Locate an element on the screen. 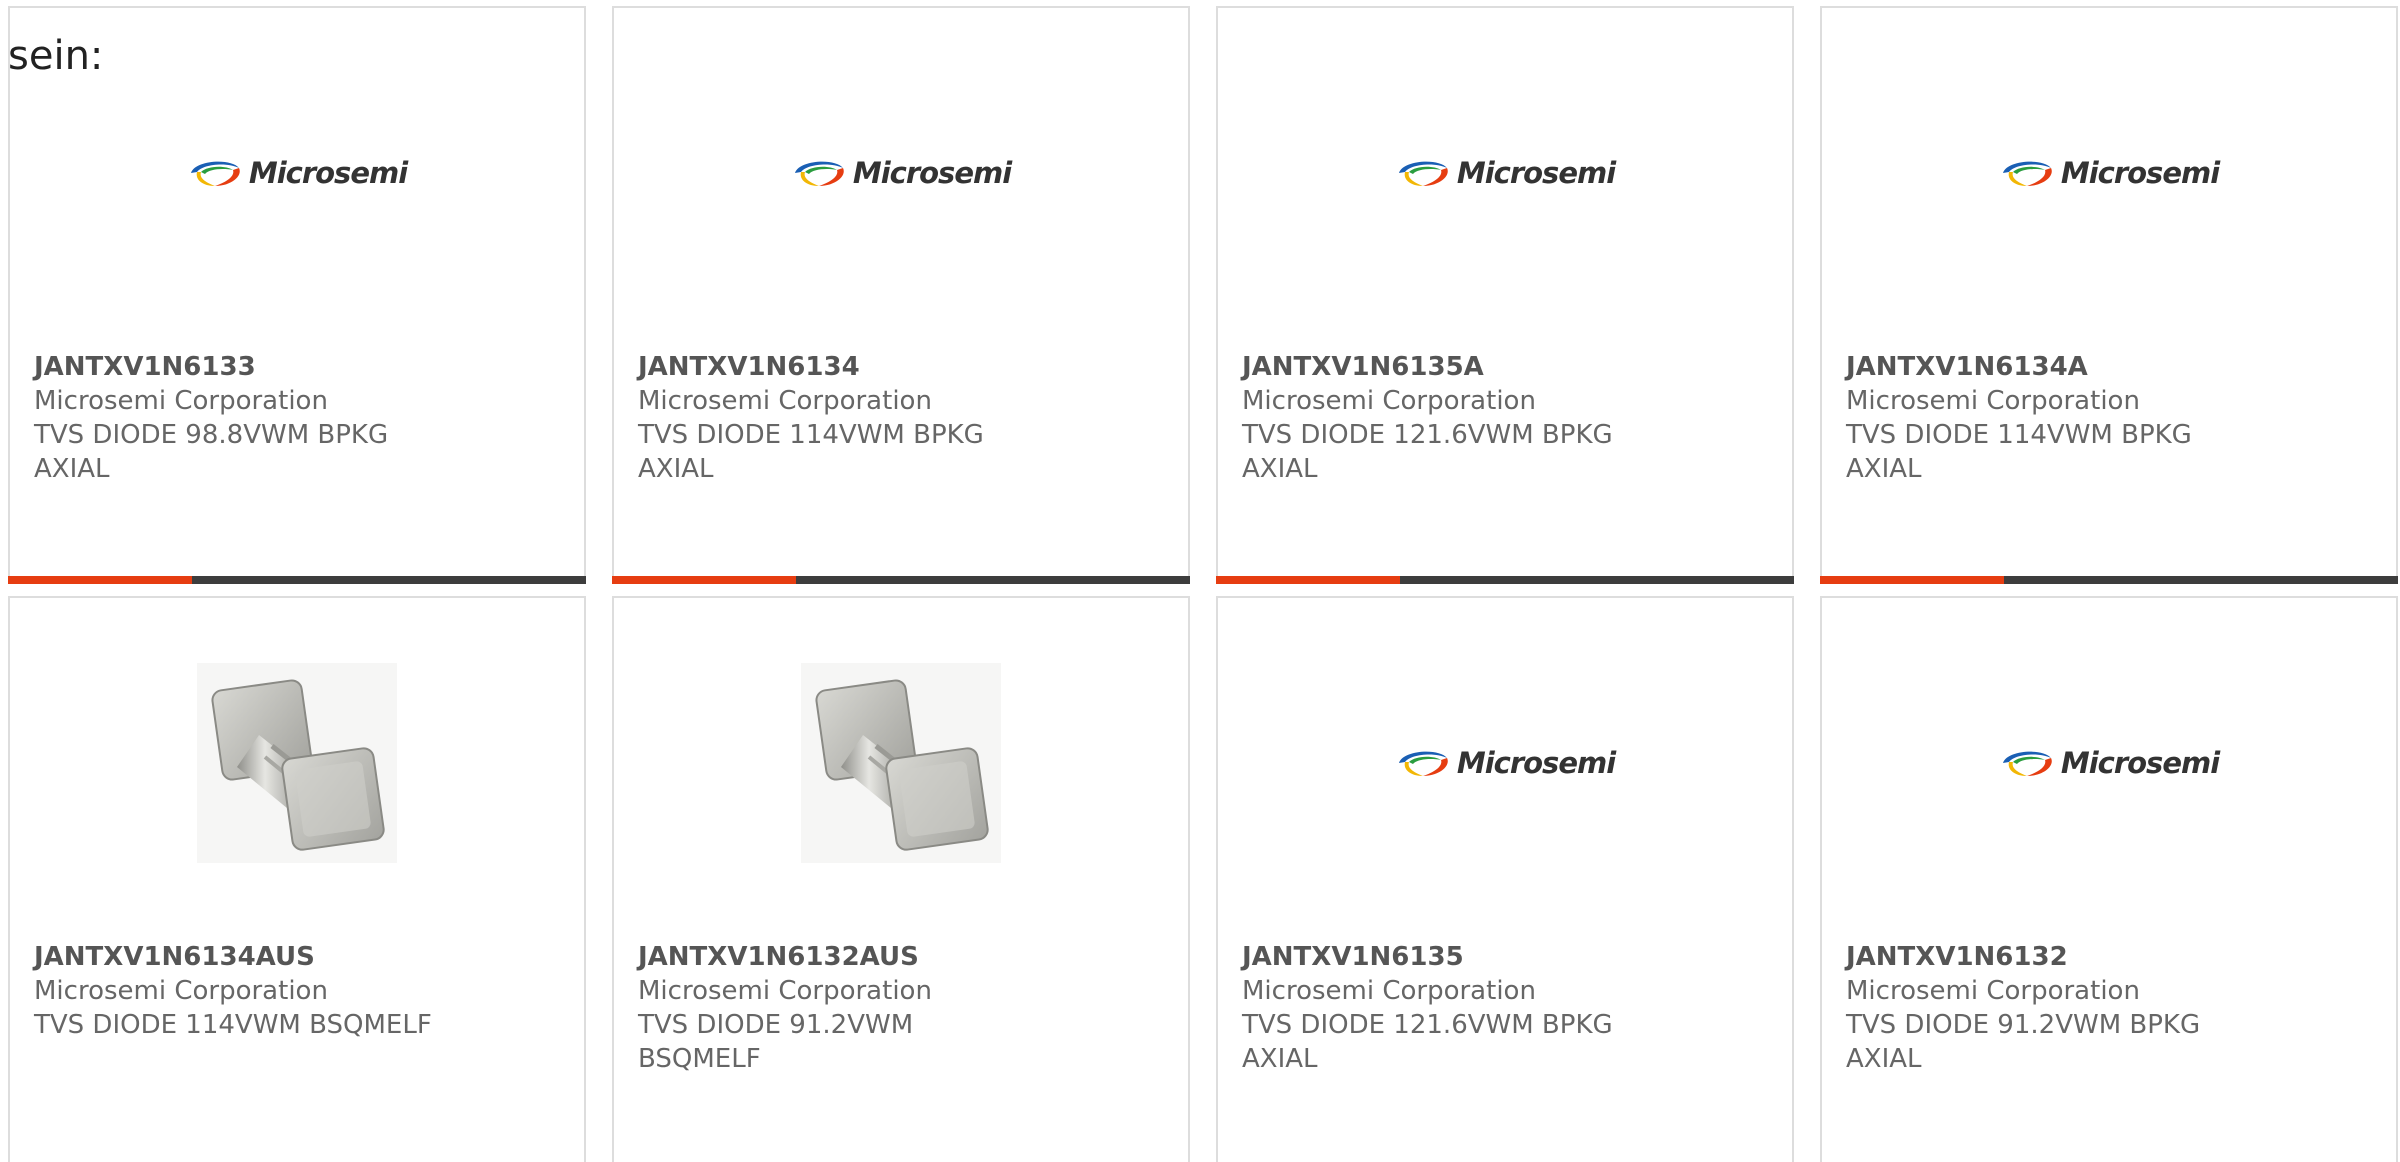 Image resolution: width=2400 pixels, height=1162 pixels. part-number: JANTXV1N6134A is located at coordinates (2101, 367).